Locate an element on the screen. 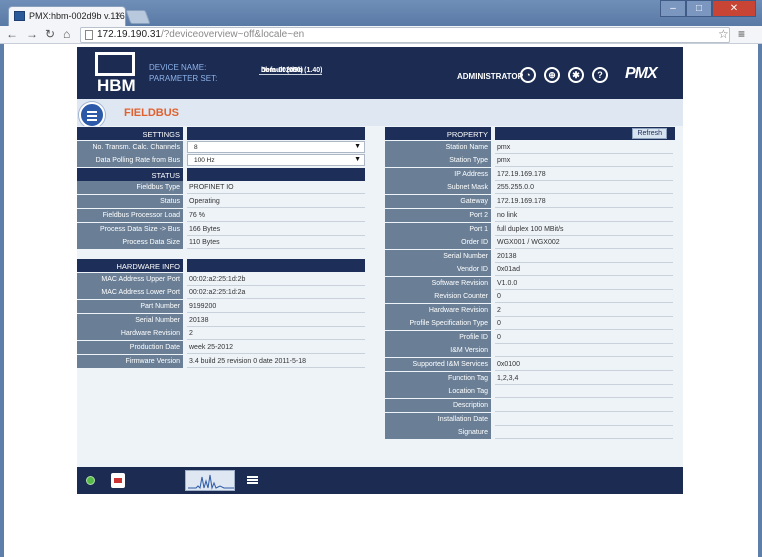  row-label: MAC Address Upper Port is located at coordinates (130, 279).